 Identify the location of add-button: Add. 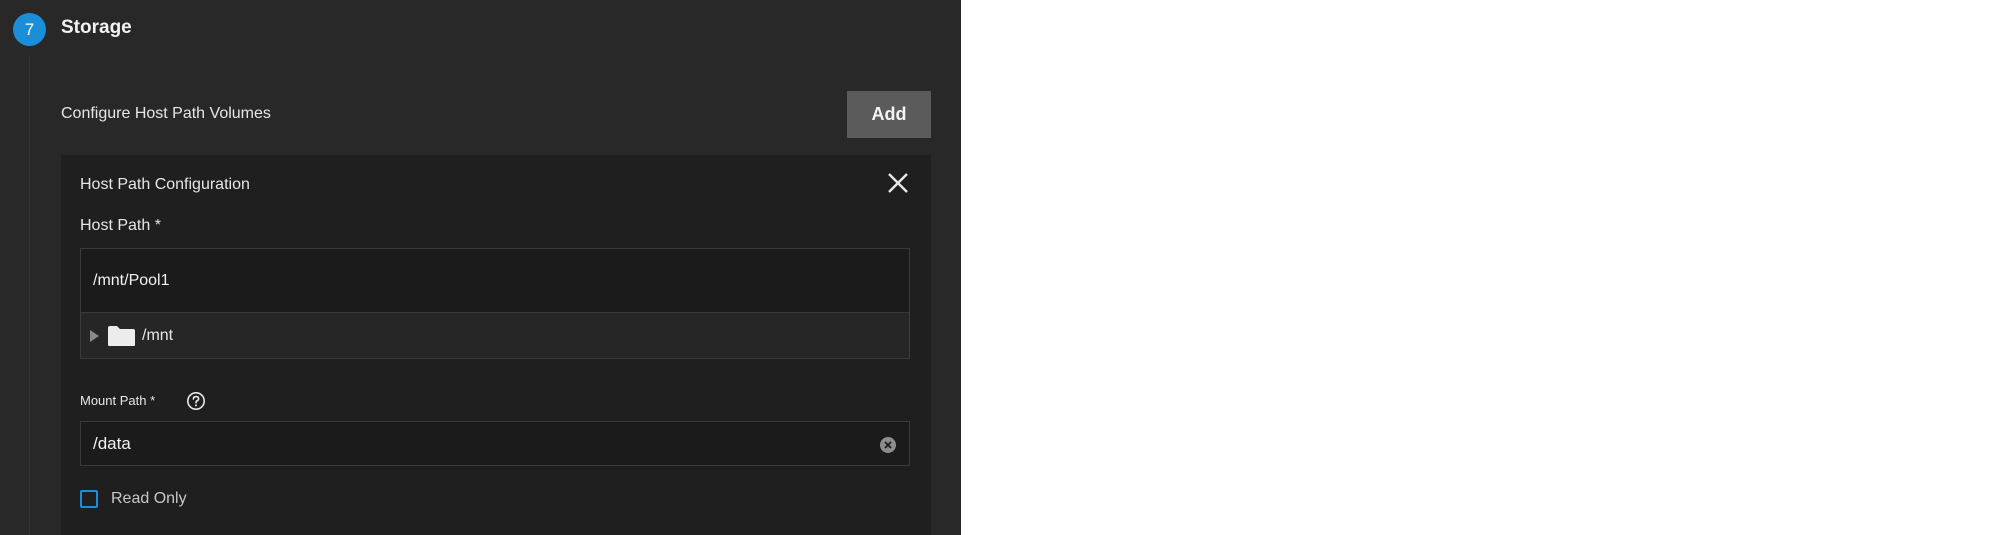
(889, 114).